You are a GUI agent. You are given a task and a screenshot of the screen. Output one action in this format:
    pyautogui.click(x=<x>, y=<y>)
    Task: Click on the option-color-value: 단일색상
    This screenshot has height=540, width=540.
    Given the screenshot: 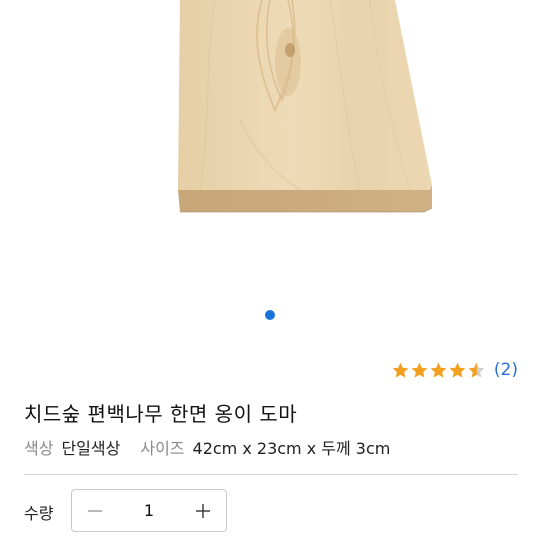 What is the action you would take?
    pyautogui.click(x=91, y=448)
    